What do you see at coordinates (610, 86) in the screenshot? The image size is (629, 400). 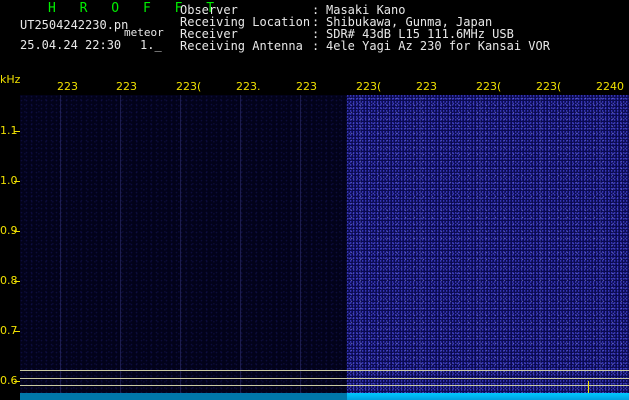 I see `x-tick-label: 2240` at bounding box center [610, 86].